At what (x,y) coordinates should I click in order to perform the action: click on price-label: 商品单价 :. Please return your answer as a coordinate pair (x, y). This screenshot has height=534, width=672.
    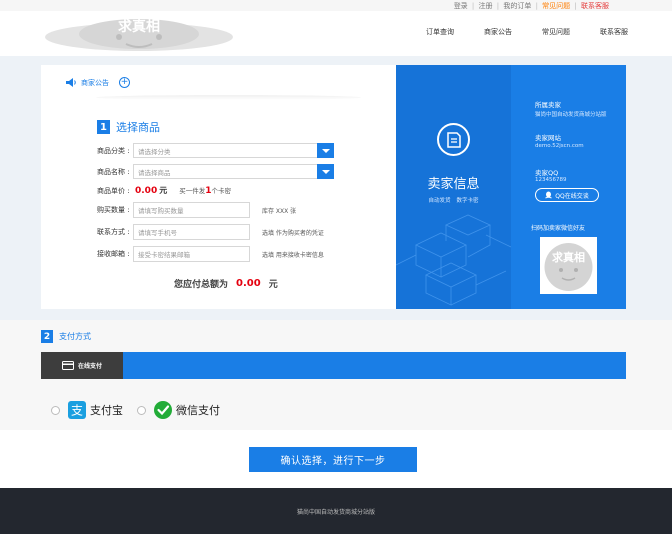
    Looking at the image, I should click on (113, 190).